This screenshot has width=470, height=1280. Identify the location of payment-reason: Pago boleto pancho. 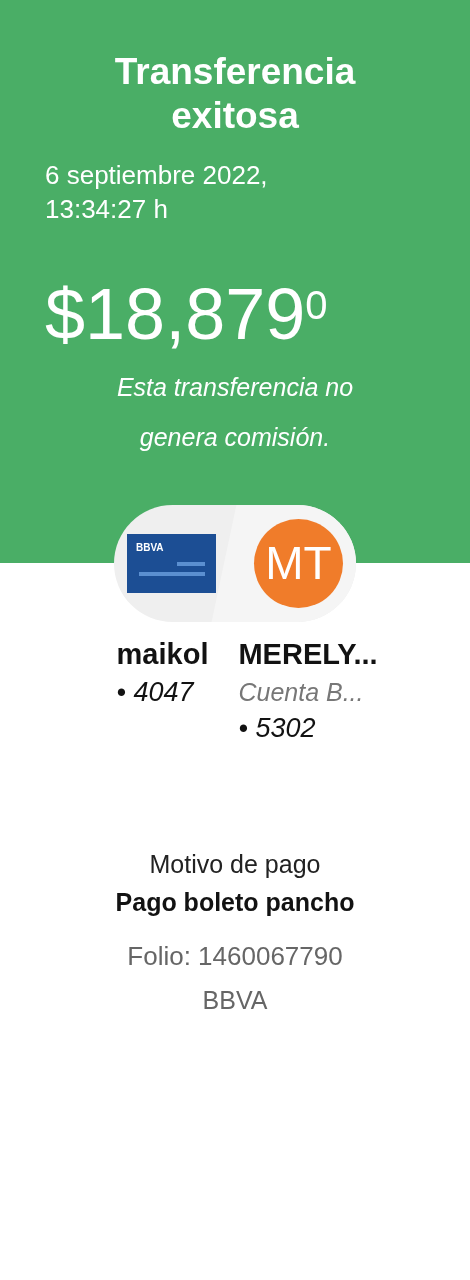
(235, 902).